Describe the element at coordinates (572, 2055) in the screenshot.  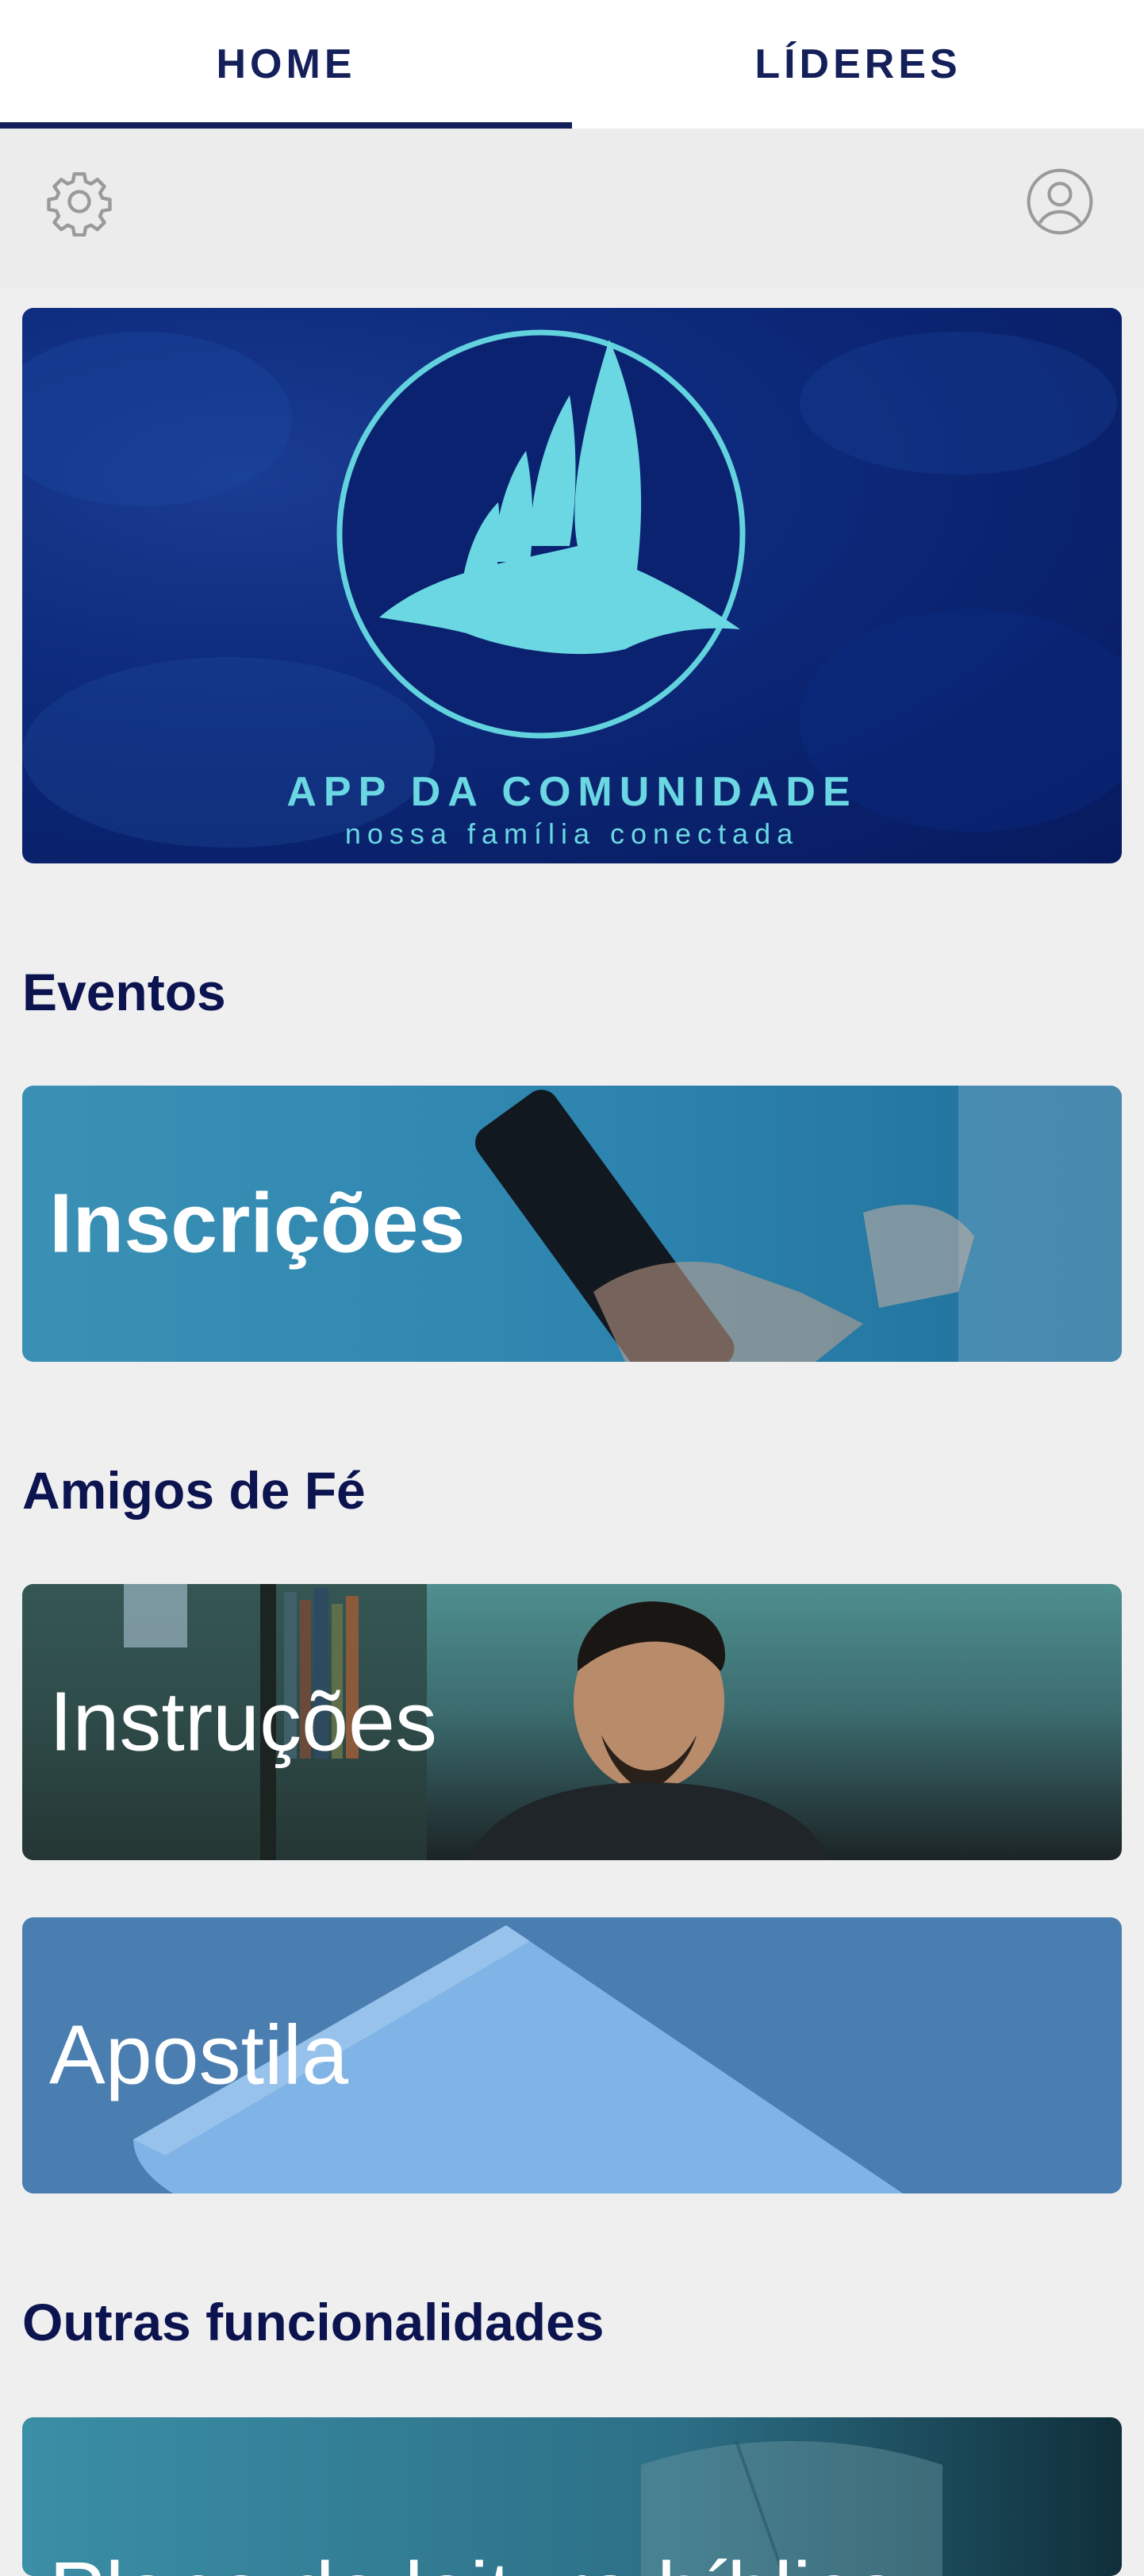
I see `card-apostila: Apostila` at that location.